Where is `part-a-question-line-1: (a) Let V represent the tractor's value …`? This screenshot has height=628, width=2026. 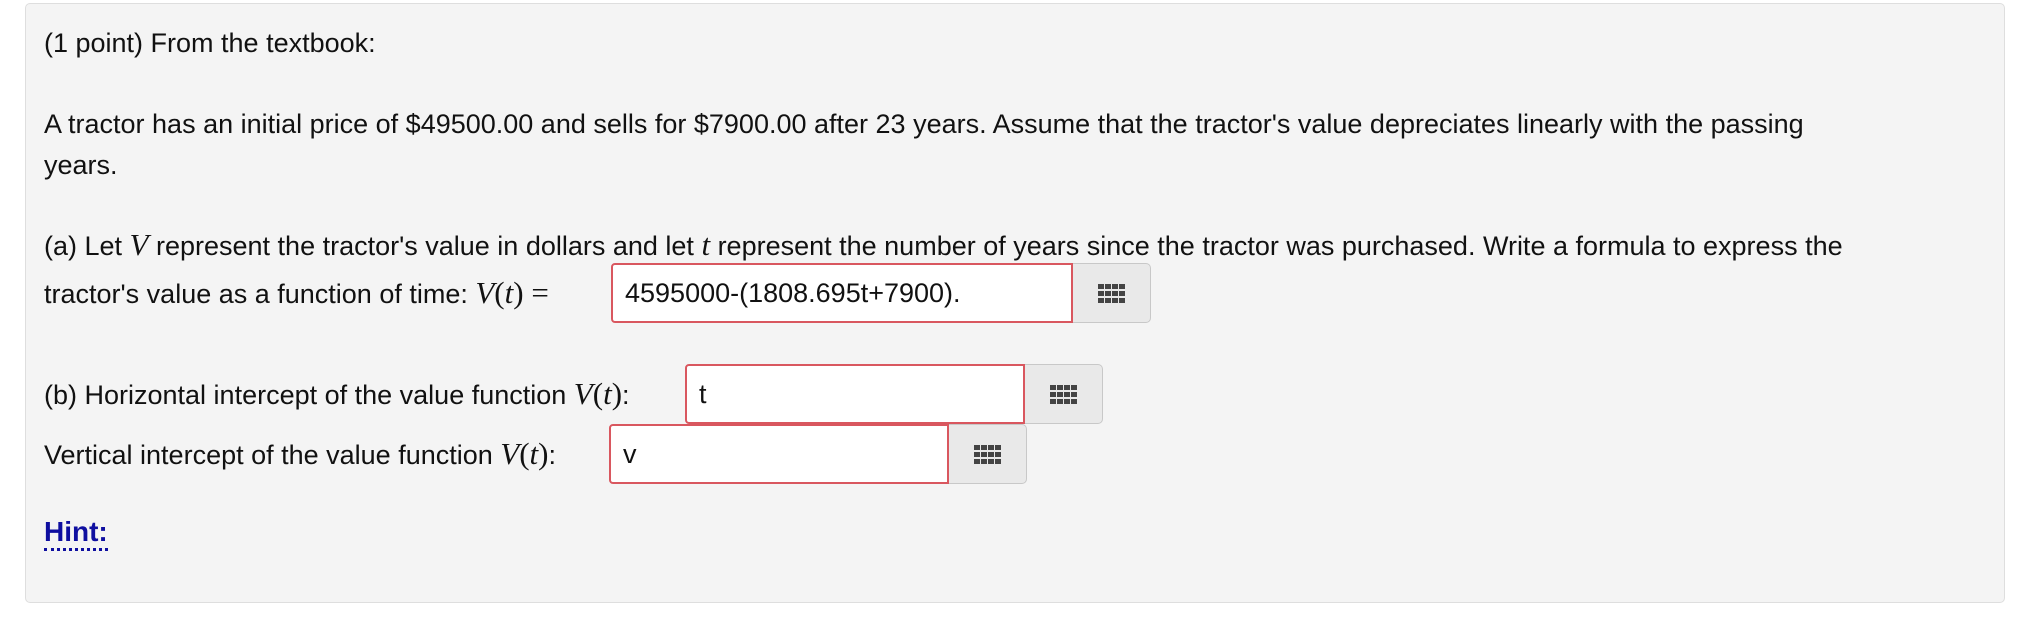 part-a-question-line-1: (a) Let V represent the tractor's value … is located at coordinates (943, 245).